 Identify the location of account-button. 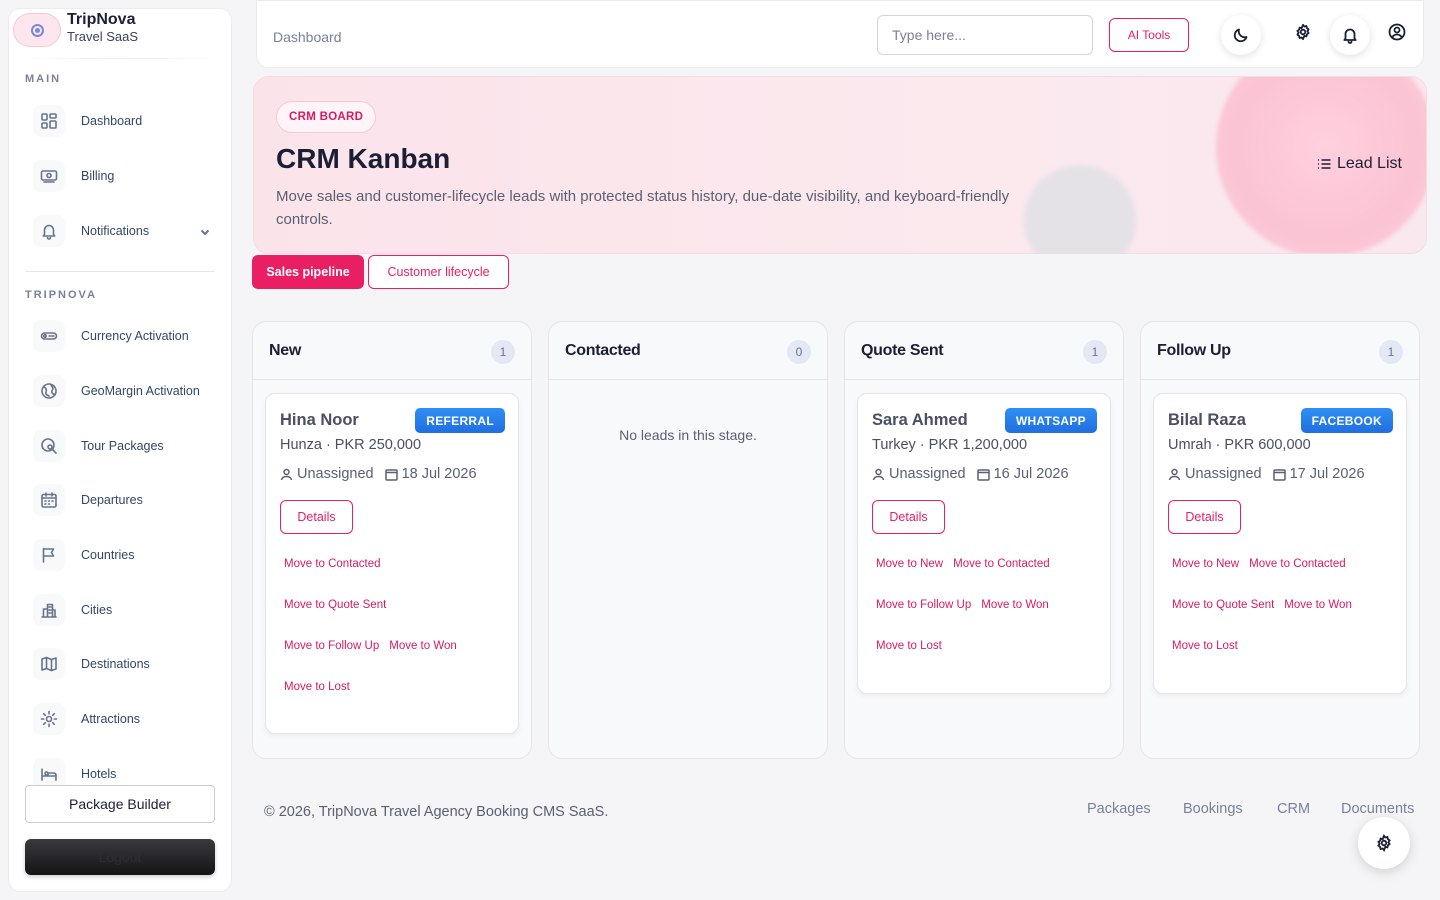
(1397, 32).